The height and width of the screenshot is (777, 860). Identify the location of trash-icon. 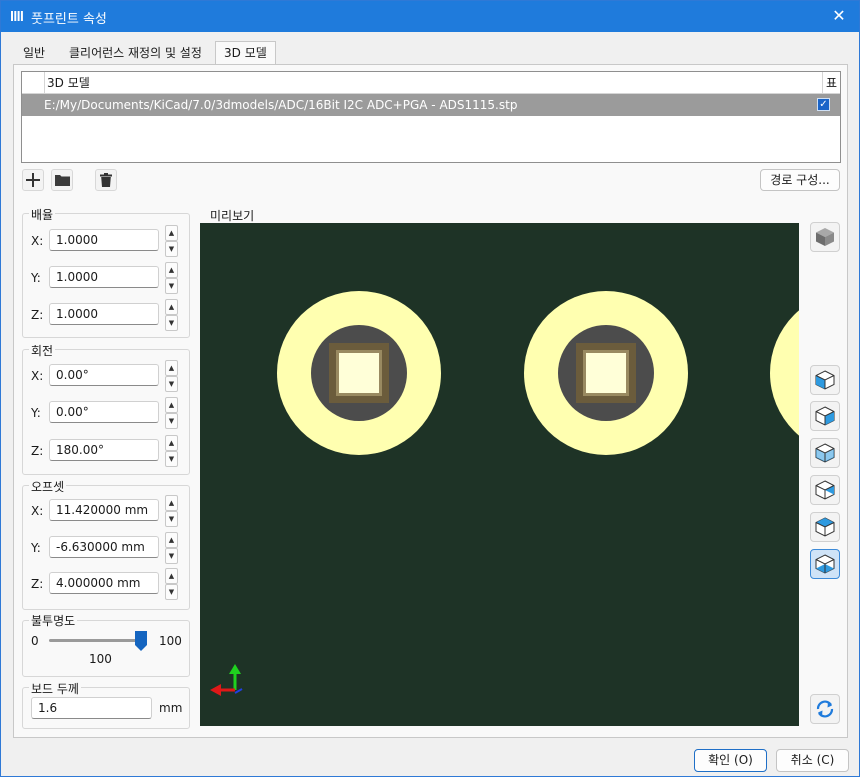
(106, 180).